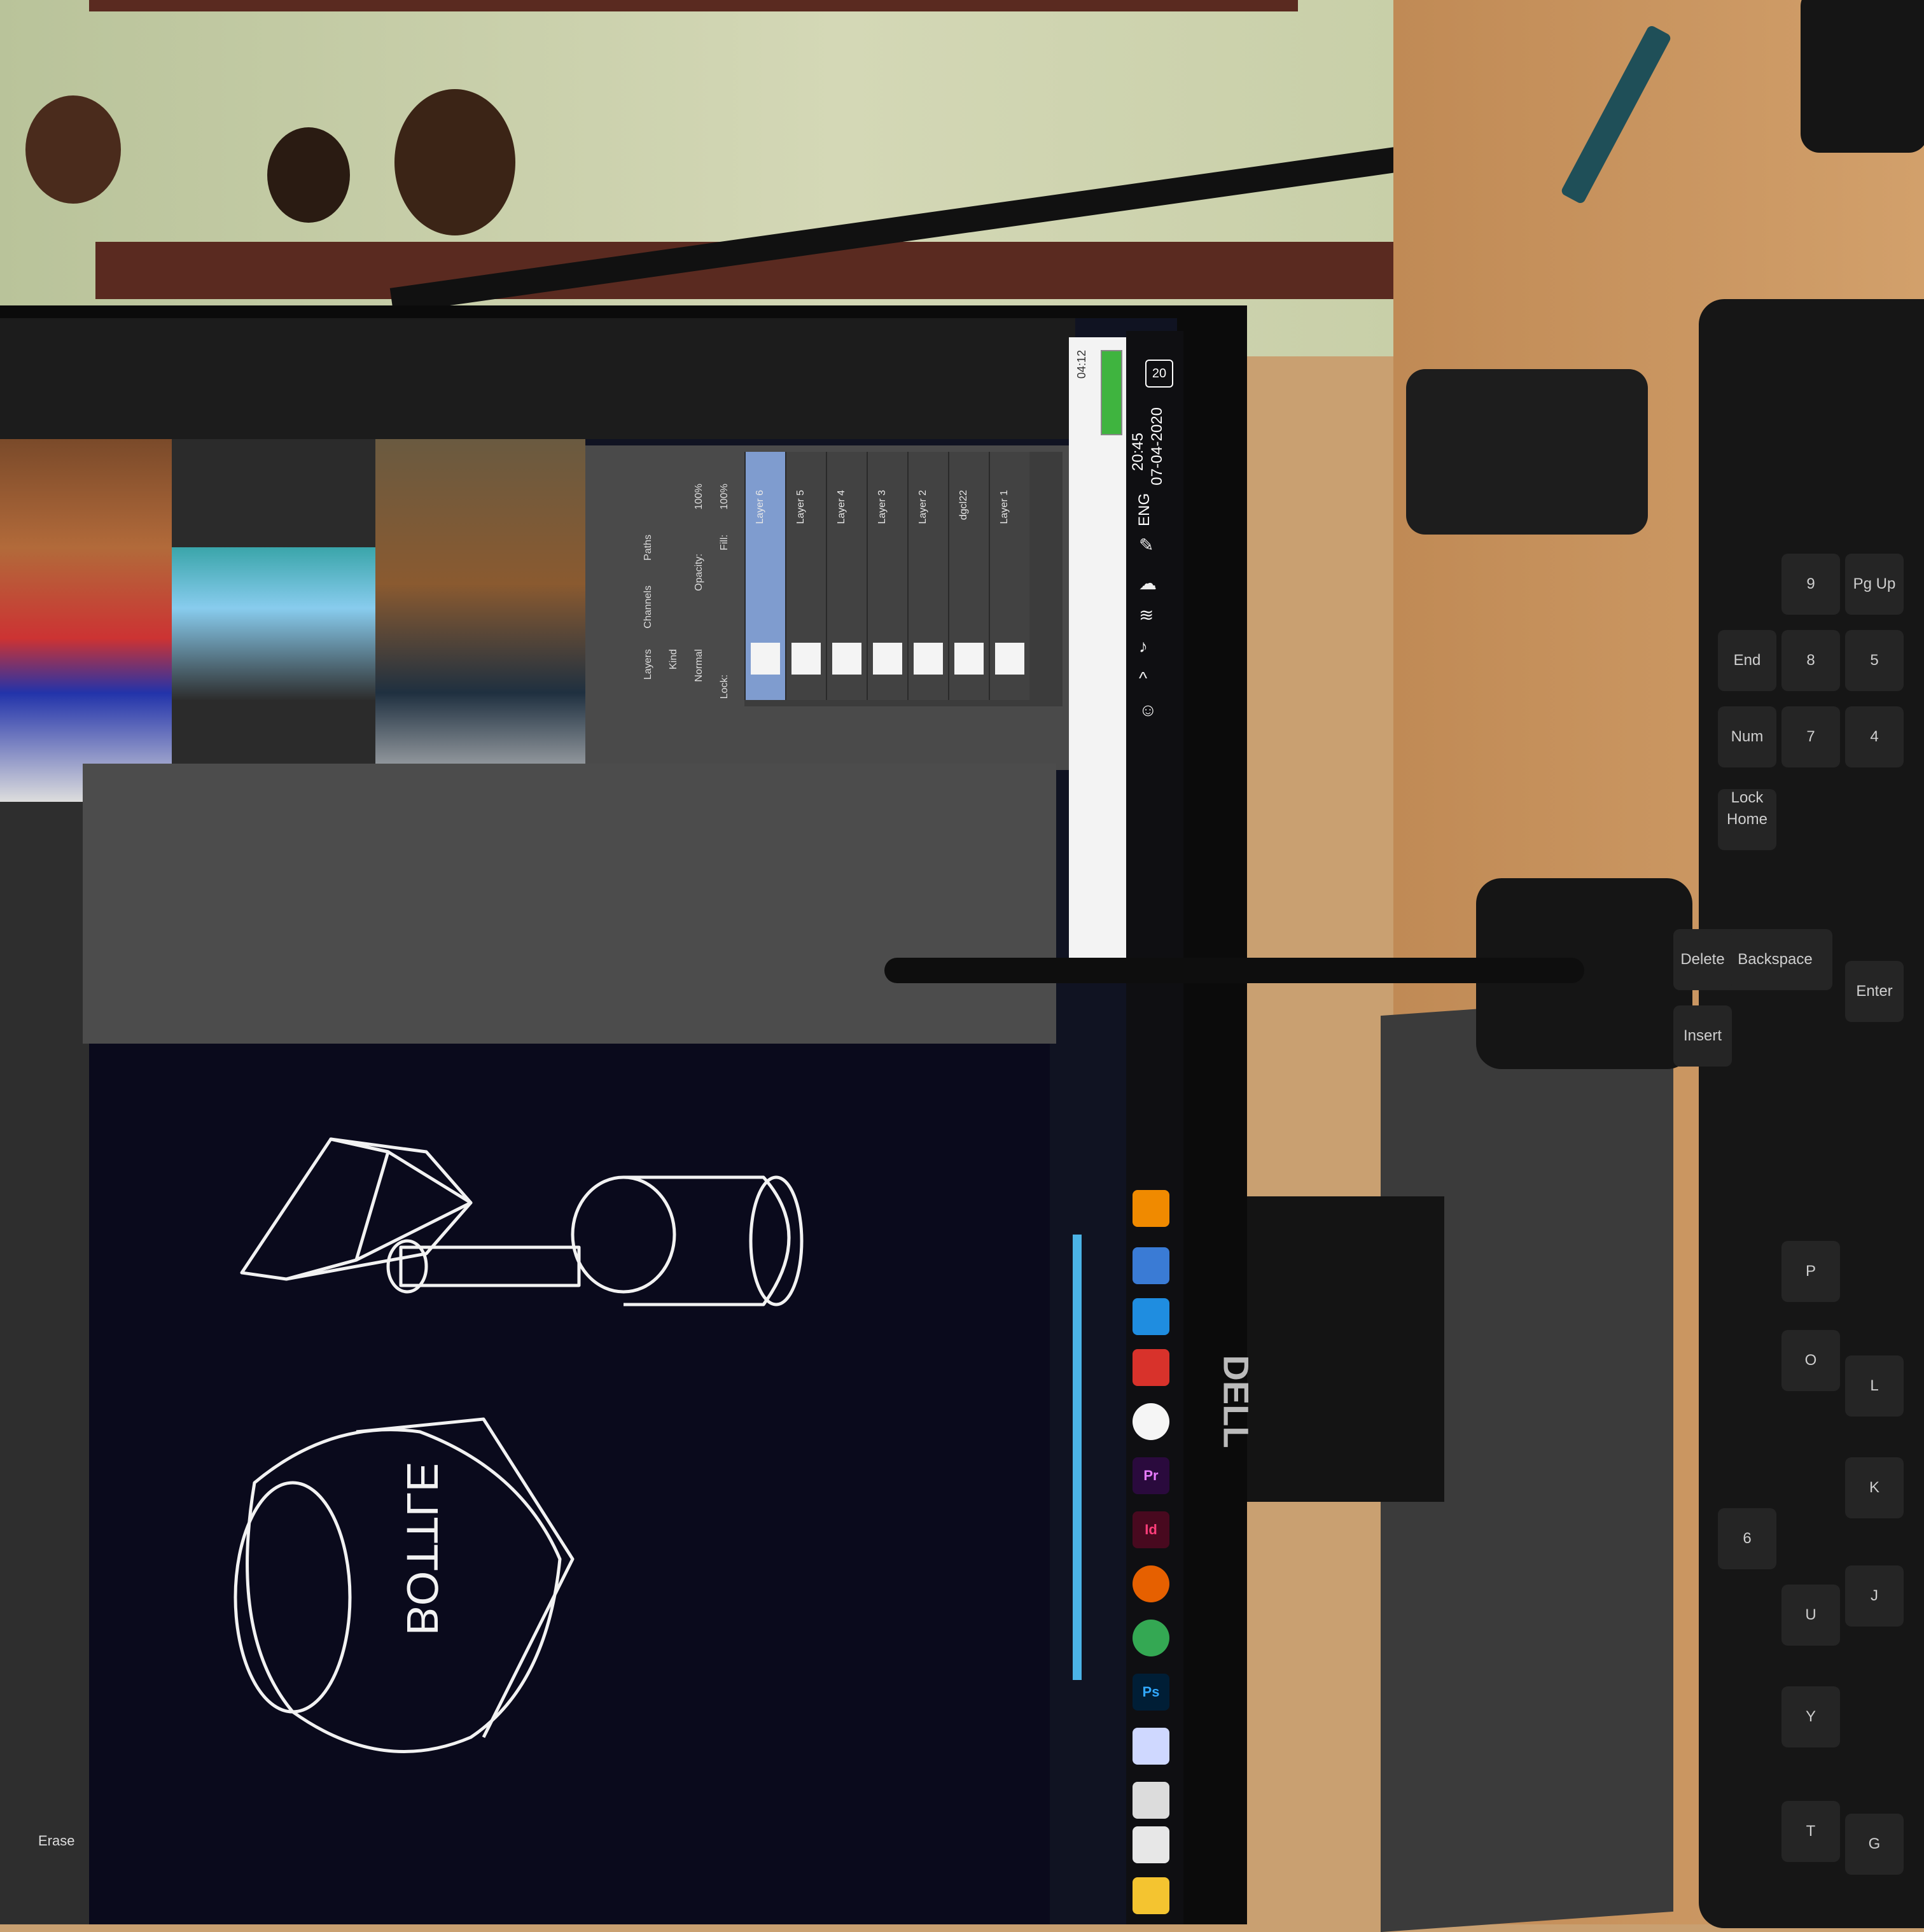 The width and height of the screenshot is (1924, 1932). What do you see at coordinates (648, 664) in the screenshot?
I see `tab-layers: Layers` at bounding box center [648, 664].